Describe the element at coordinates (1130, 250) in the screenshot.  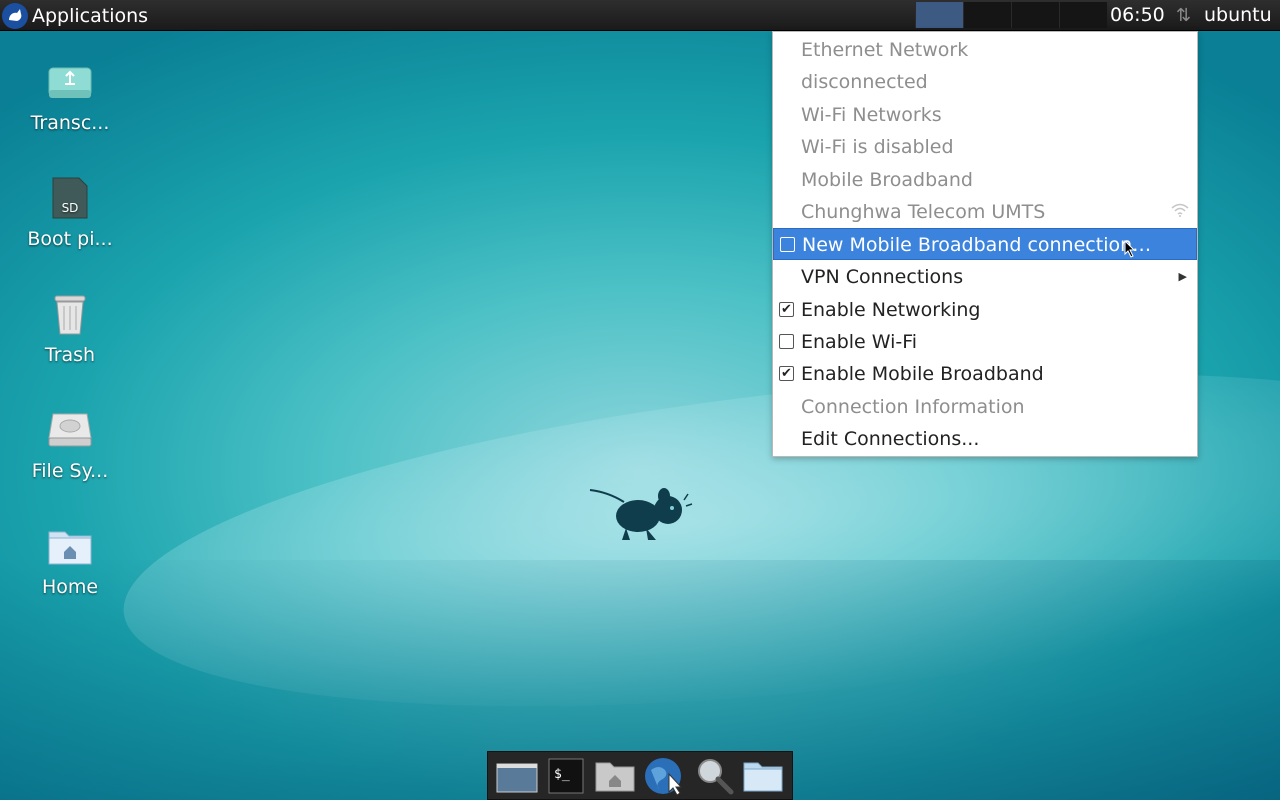
I see `mouse-pointer-icon` at that location.